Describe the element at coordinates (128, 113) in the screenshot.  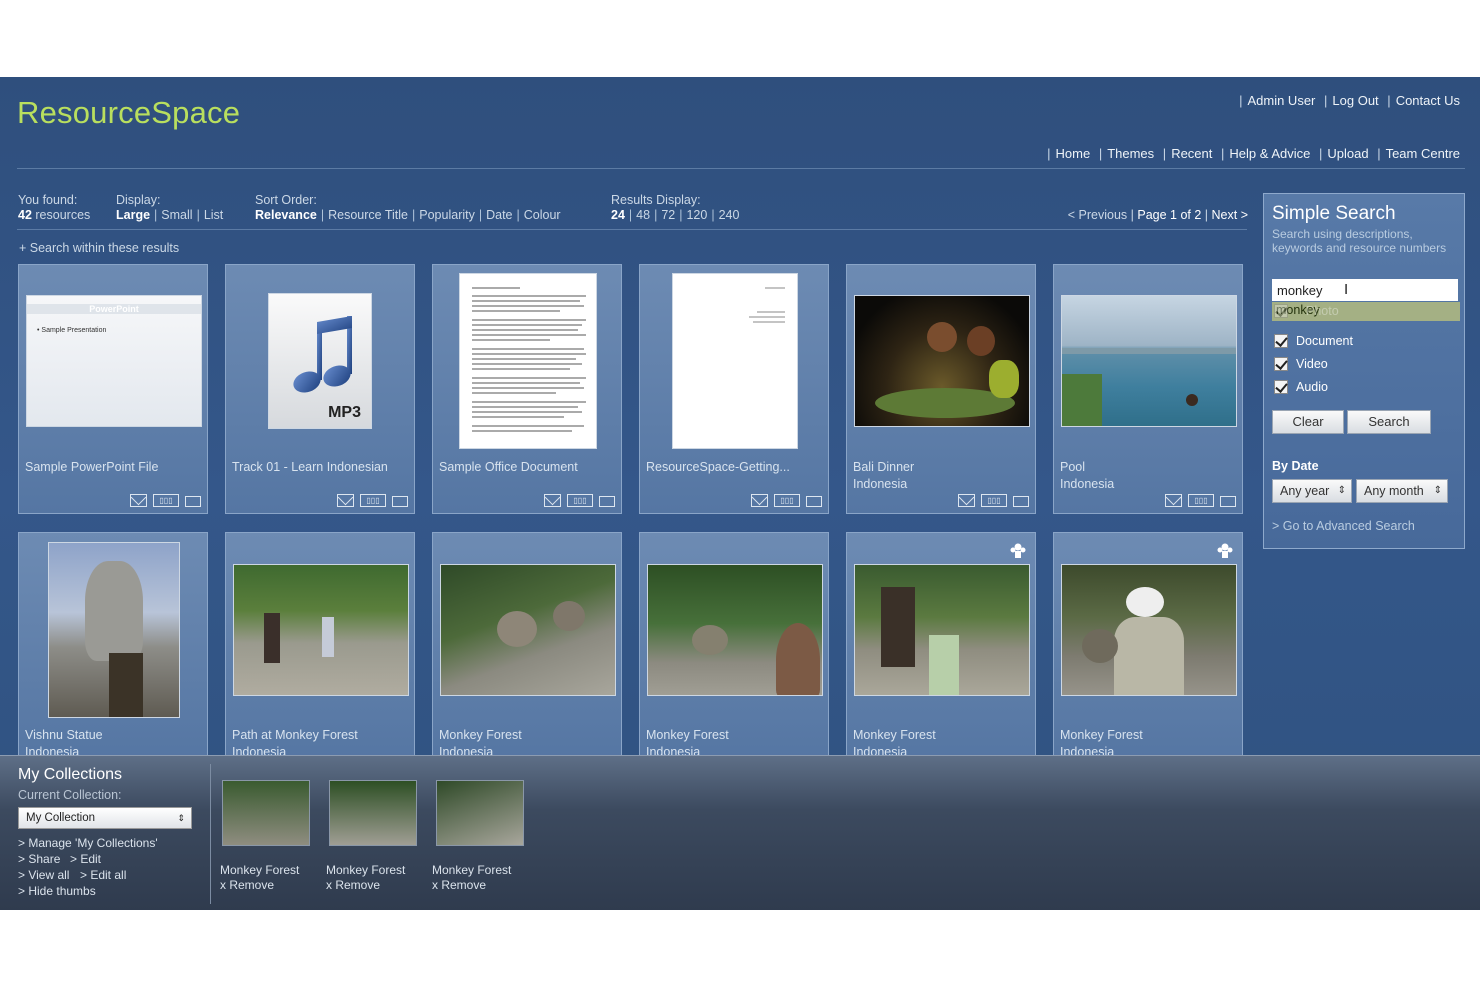
I see `logo: ResourceSpace` at that location.